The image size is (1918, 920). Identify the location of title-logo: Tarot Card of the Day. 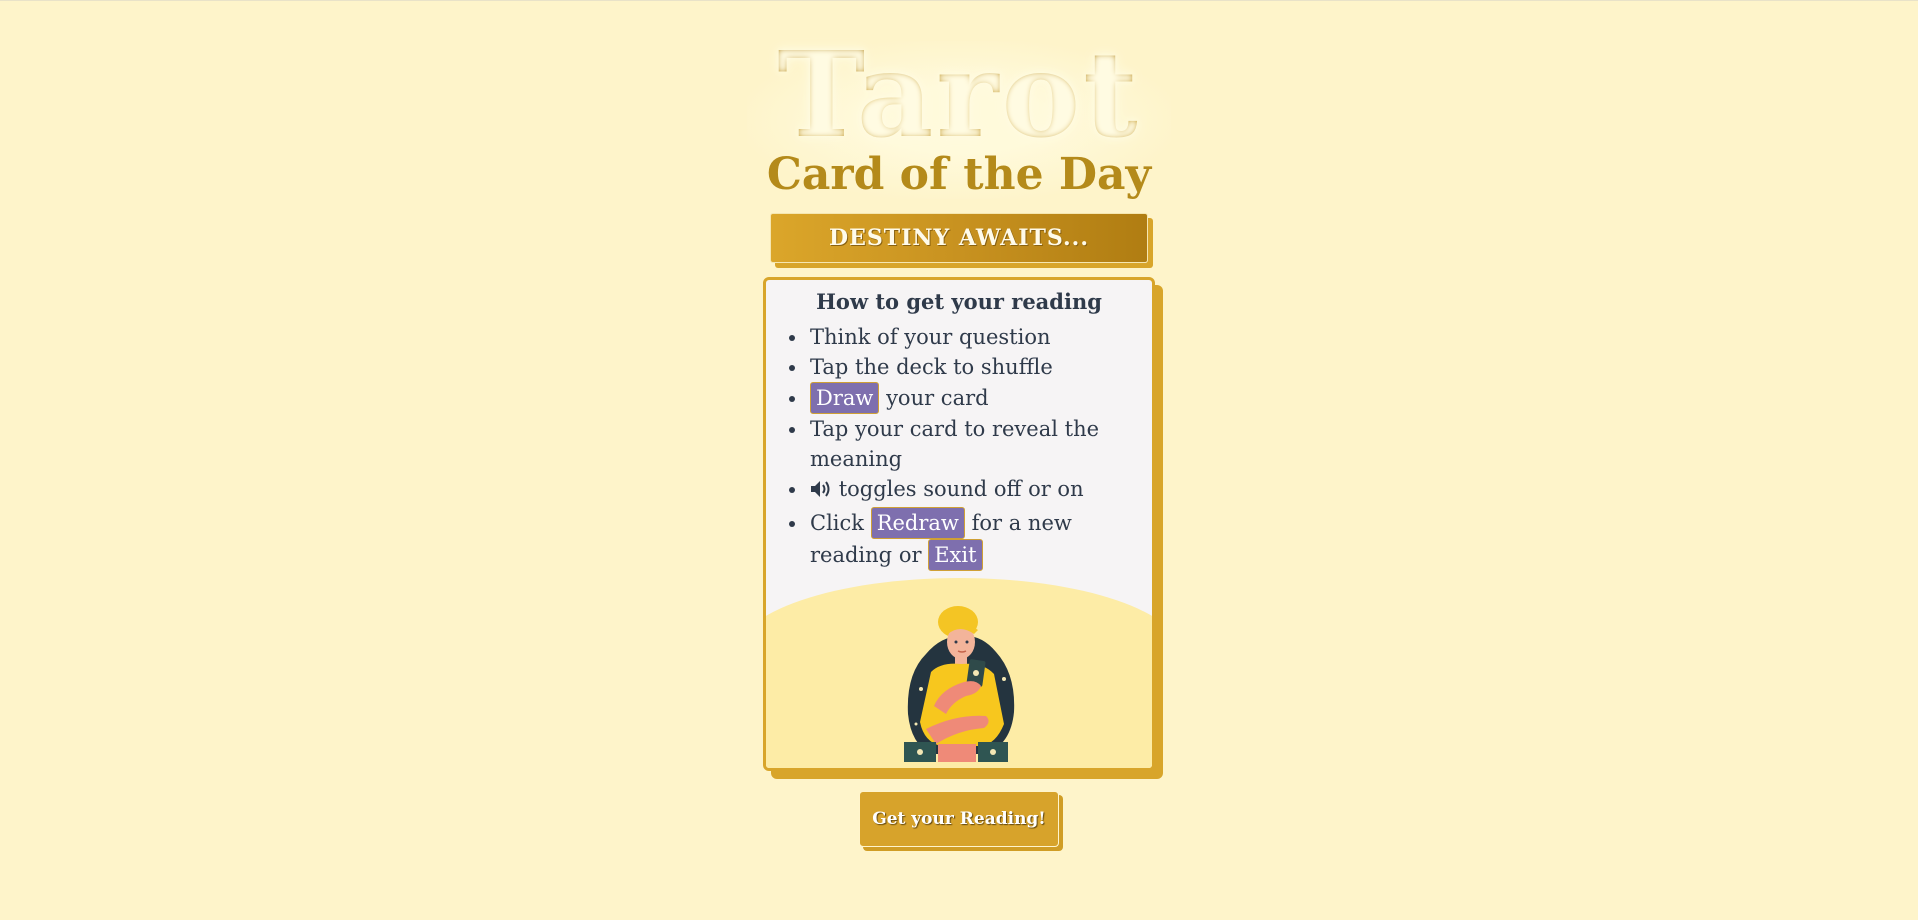
(959, 118).